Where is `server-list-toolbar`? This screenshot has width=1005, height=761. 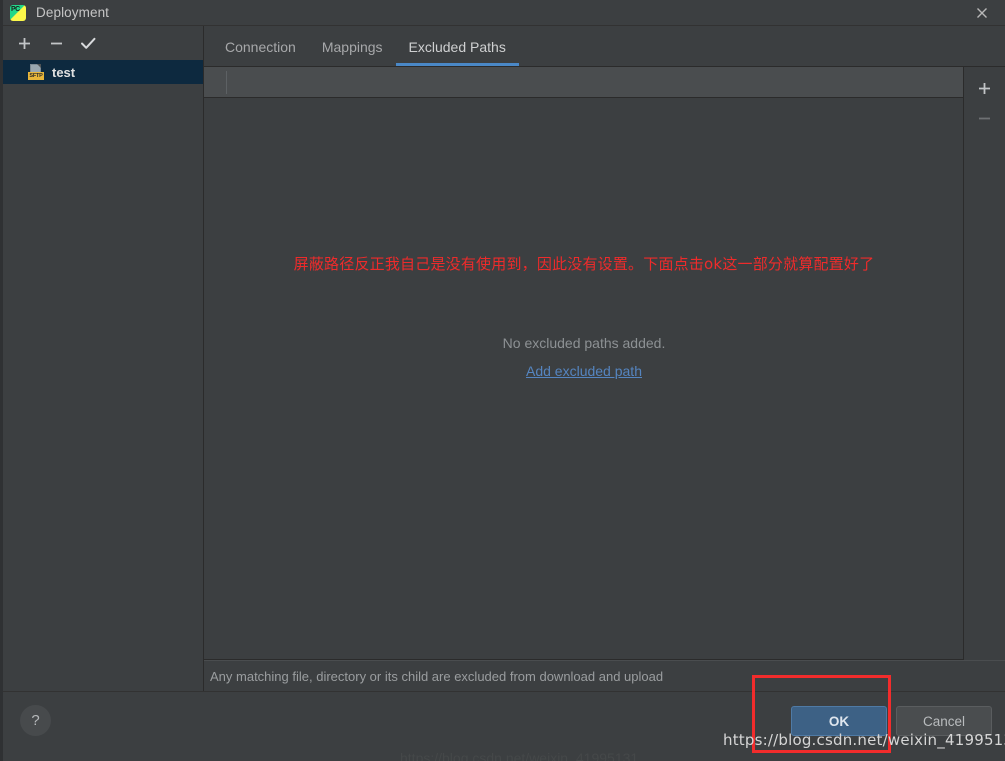
server-list-toolbar is located at coordinates (101, 43).